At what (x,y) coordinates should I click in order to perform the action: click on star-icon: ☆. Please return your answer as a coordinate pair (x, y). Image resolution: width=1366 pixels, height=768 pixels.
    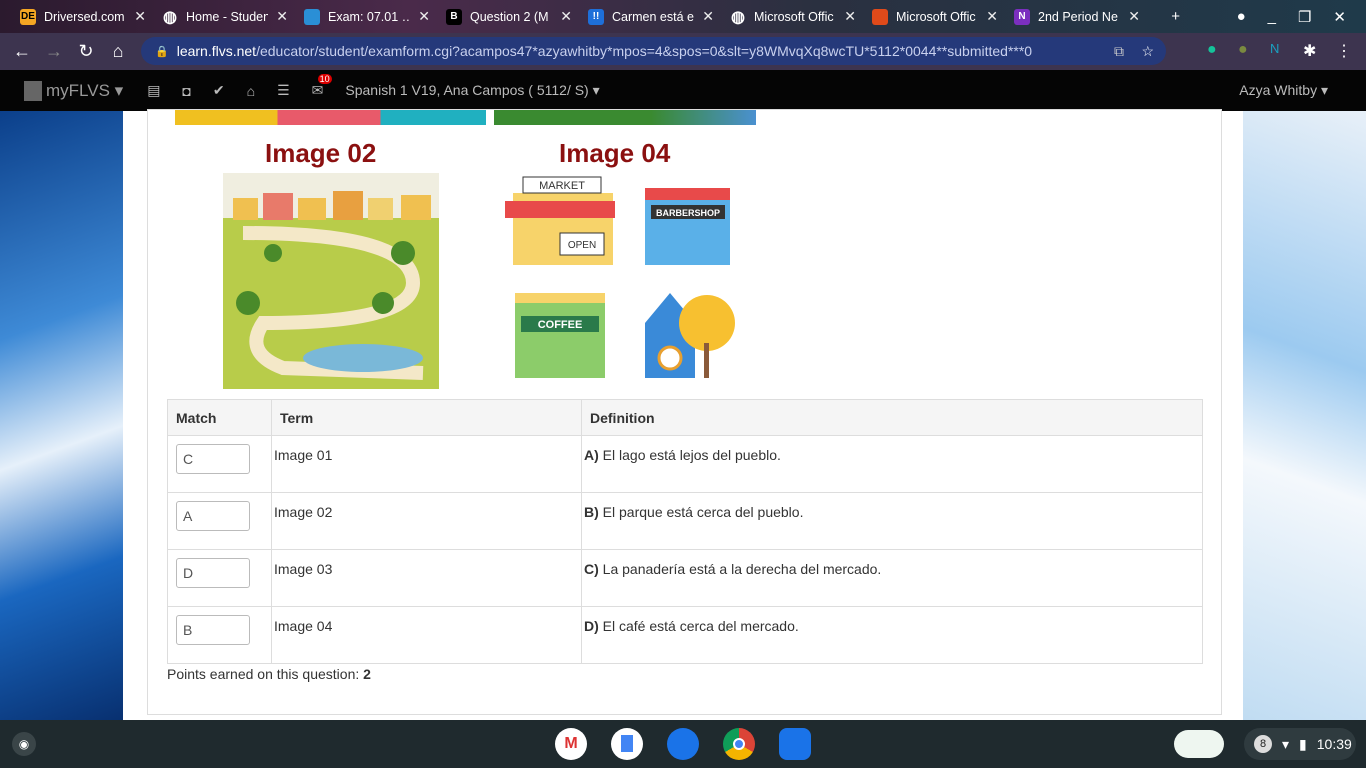
    Looking at the image, I should click on (1147, 51).